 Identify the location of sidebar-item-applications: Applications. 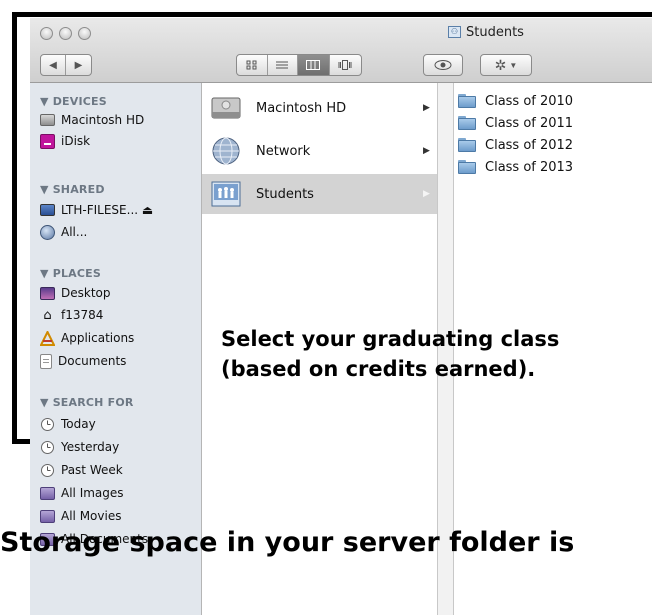
(87, 338).